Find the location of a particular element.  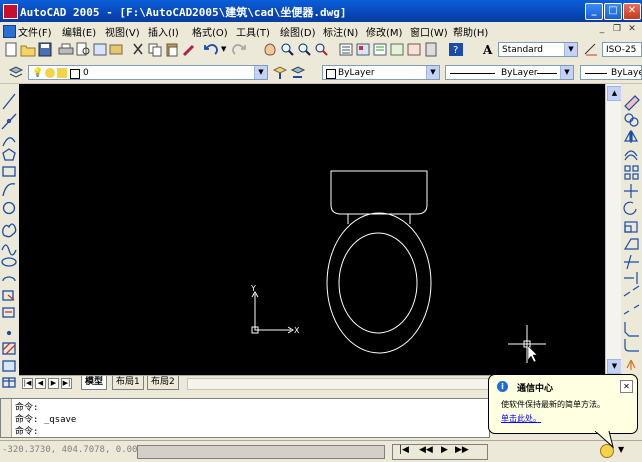

horizontal-scrollbar is located at coordinates (339, 384).